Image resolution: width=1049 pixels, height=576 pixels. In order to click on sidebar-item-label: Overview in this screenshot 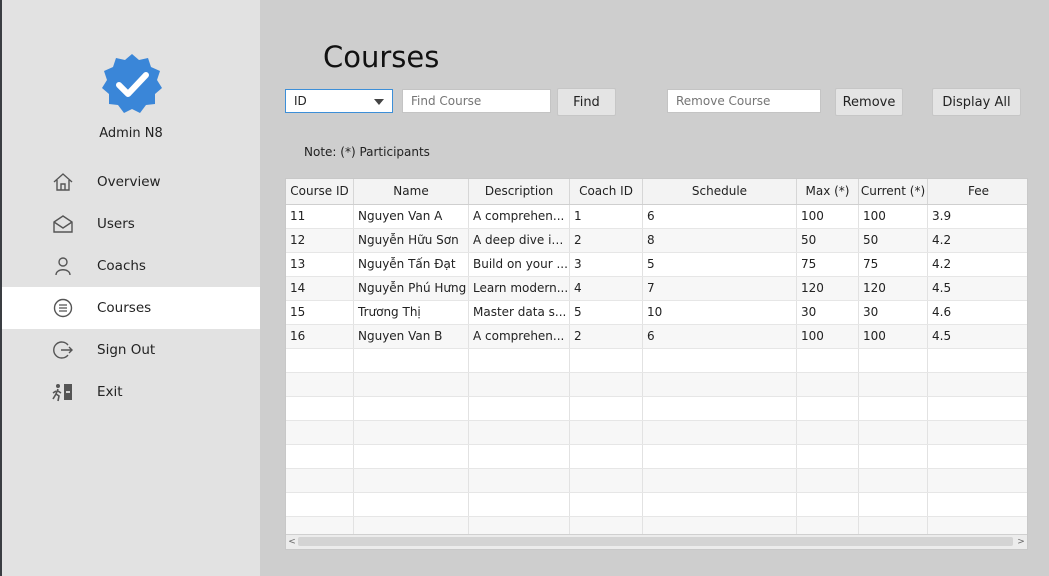, I will do `click(129, 182)`.